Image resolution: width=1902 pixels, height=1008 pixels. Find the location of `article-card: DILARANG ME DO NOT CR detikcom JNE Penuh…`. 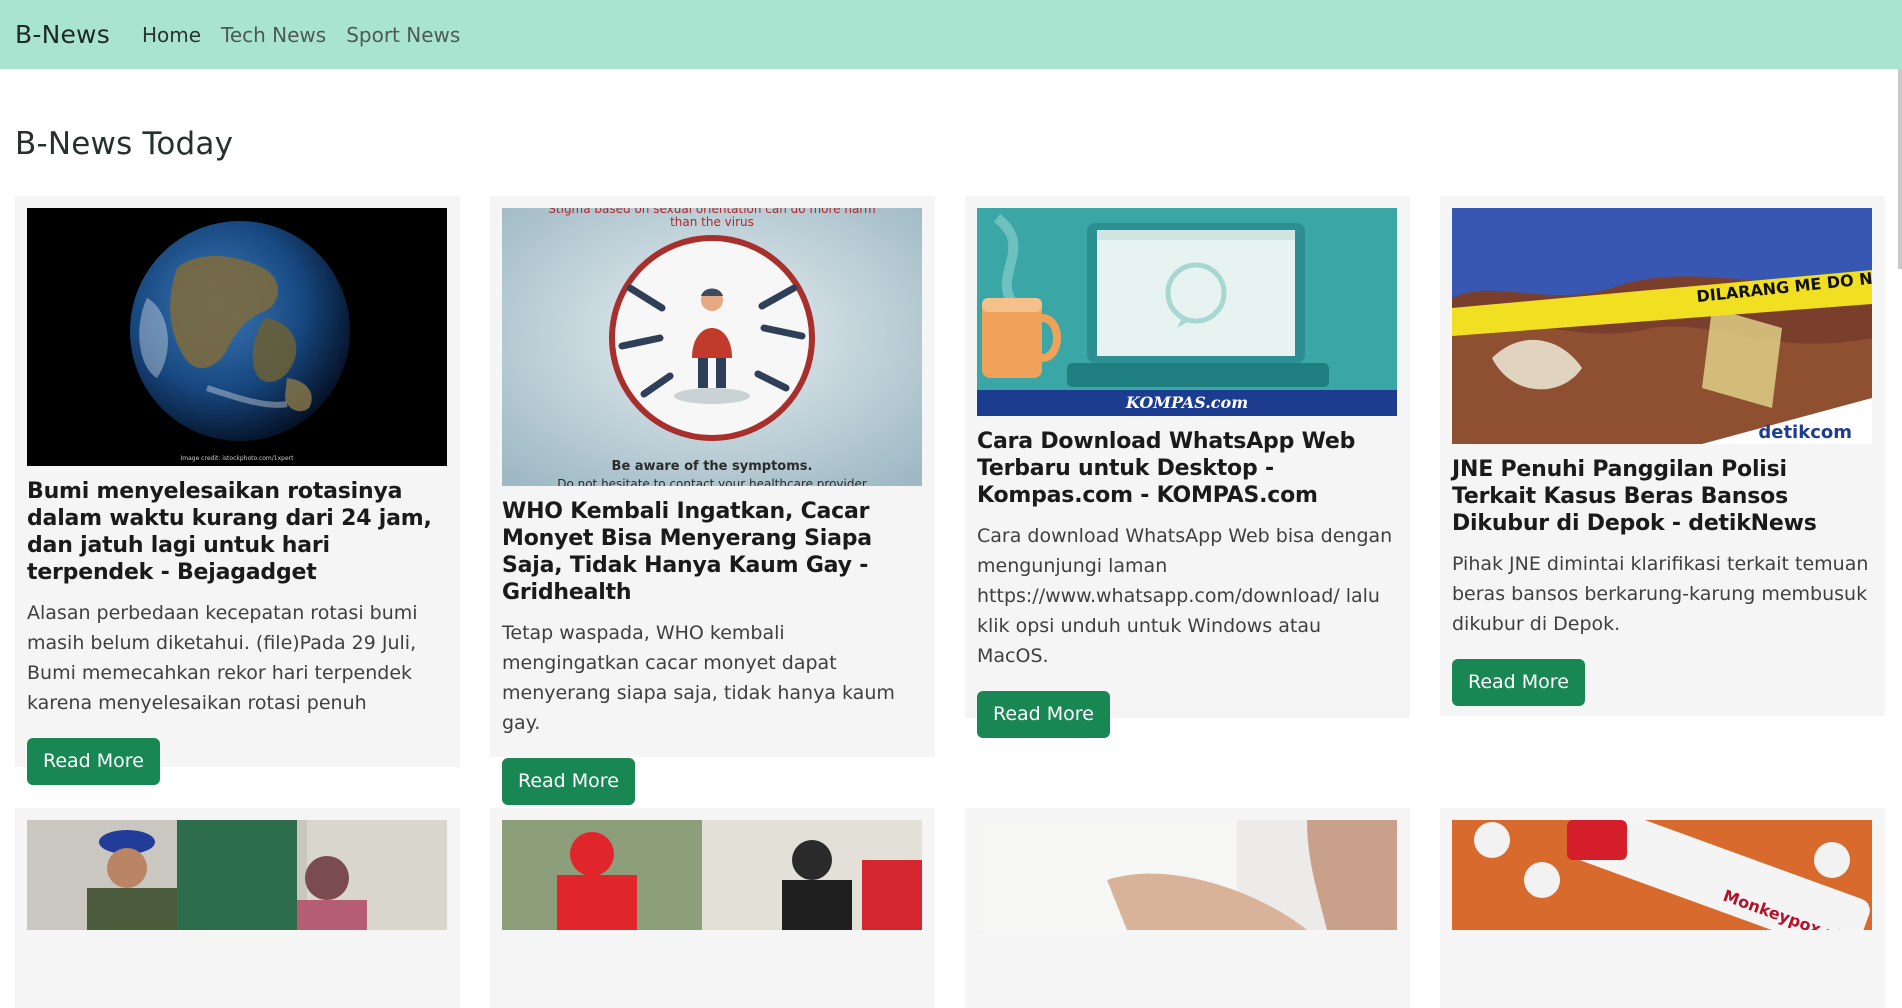

article-card: DILARANG ME DO NOT CR detikcom JNE Penuh… is located at coordinates (1662, 456).